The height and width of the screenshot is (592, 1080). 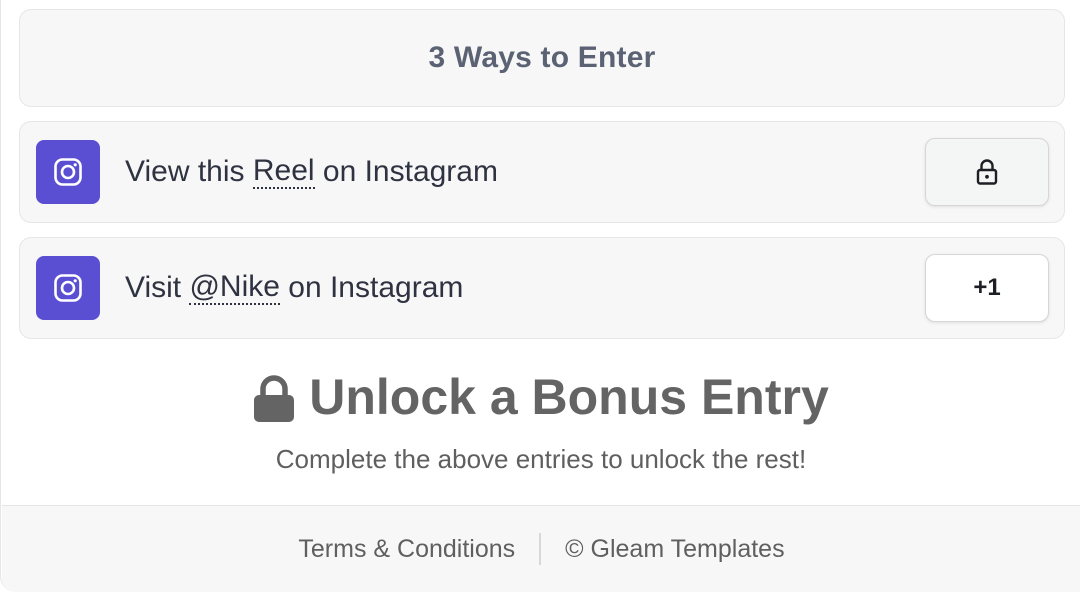 I want to click on footer-divider, so click(x=540, y=549).